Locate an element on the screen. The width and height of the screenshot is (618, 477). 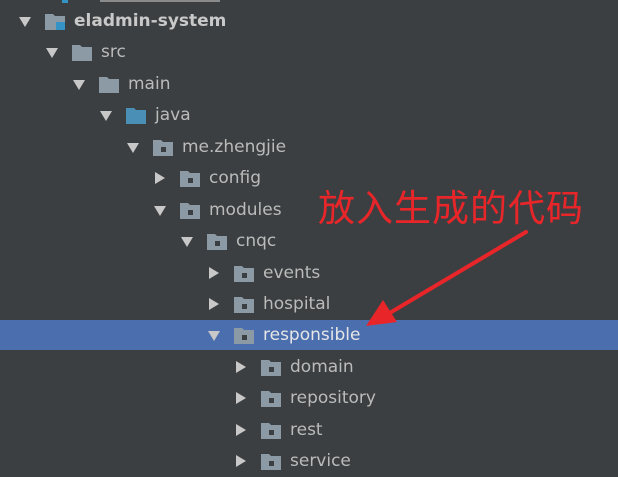
tree-node-label: hospital is located at coordinates (297, 304).